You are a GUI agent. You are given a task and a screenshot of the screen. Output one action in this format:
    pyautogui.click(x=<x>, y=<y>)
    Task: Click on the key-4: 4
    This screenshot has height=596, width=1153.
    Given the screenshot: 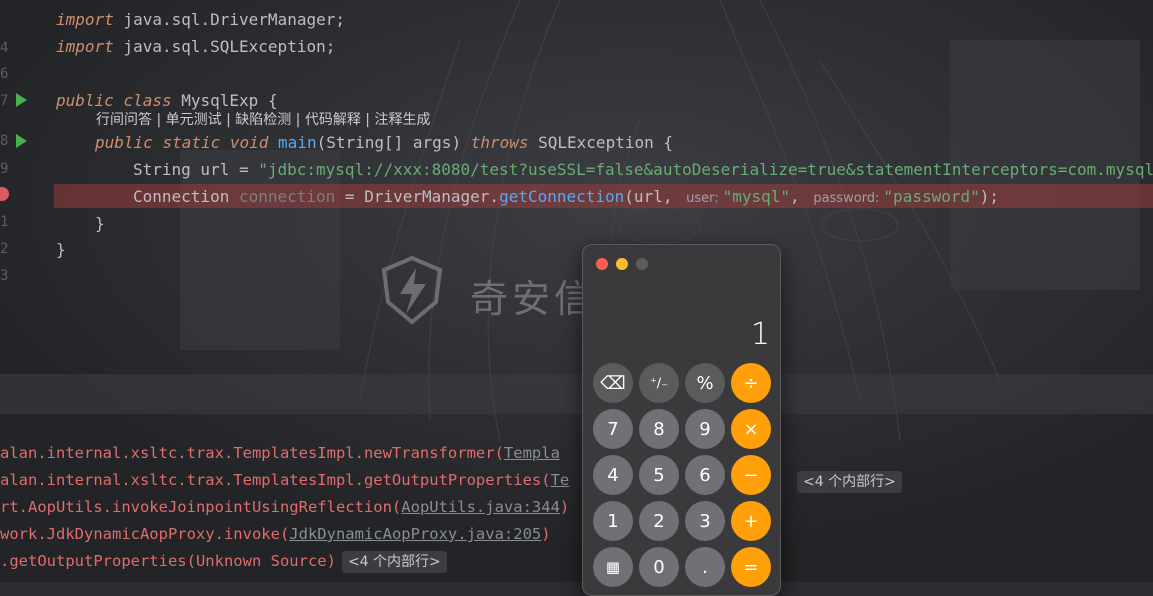 What is the action you would take?
    pyautogui.click(x=613, y=475)
    